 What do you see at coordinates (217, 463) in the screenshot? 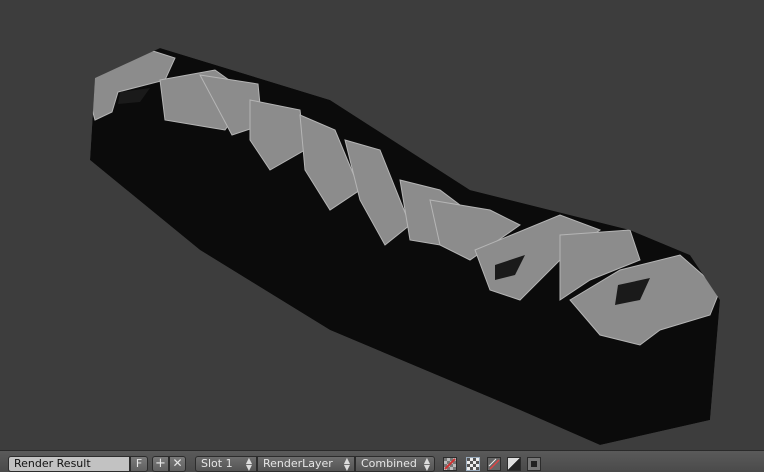
I see `slot-value: Slot 1` at bounding box center [217, 463].